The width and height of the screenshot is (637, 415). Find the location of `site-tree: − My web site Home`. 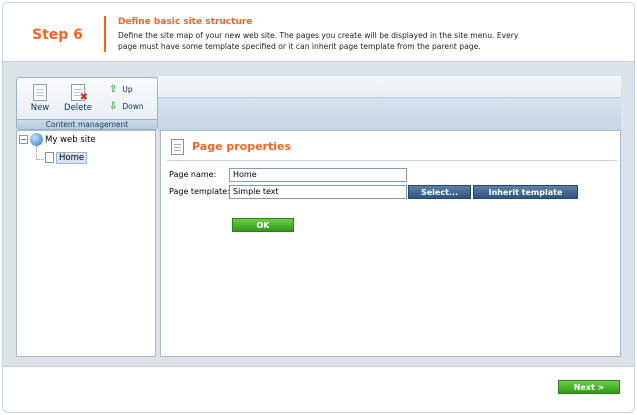

site-tree: − My web site Home is located at coordinates (86, 243).